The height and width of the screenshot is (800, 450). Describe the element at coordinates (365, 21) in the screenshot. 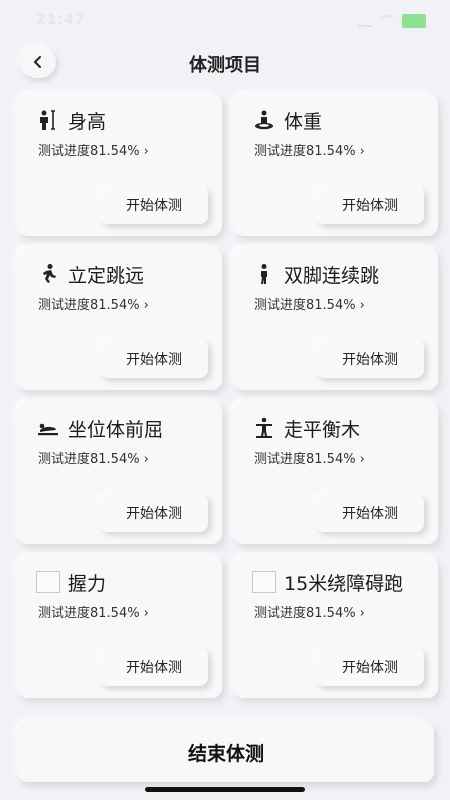

I see `signal-icon` at that location.